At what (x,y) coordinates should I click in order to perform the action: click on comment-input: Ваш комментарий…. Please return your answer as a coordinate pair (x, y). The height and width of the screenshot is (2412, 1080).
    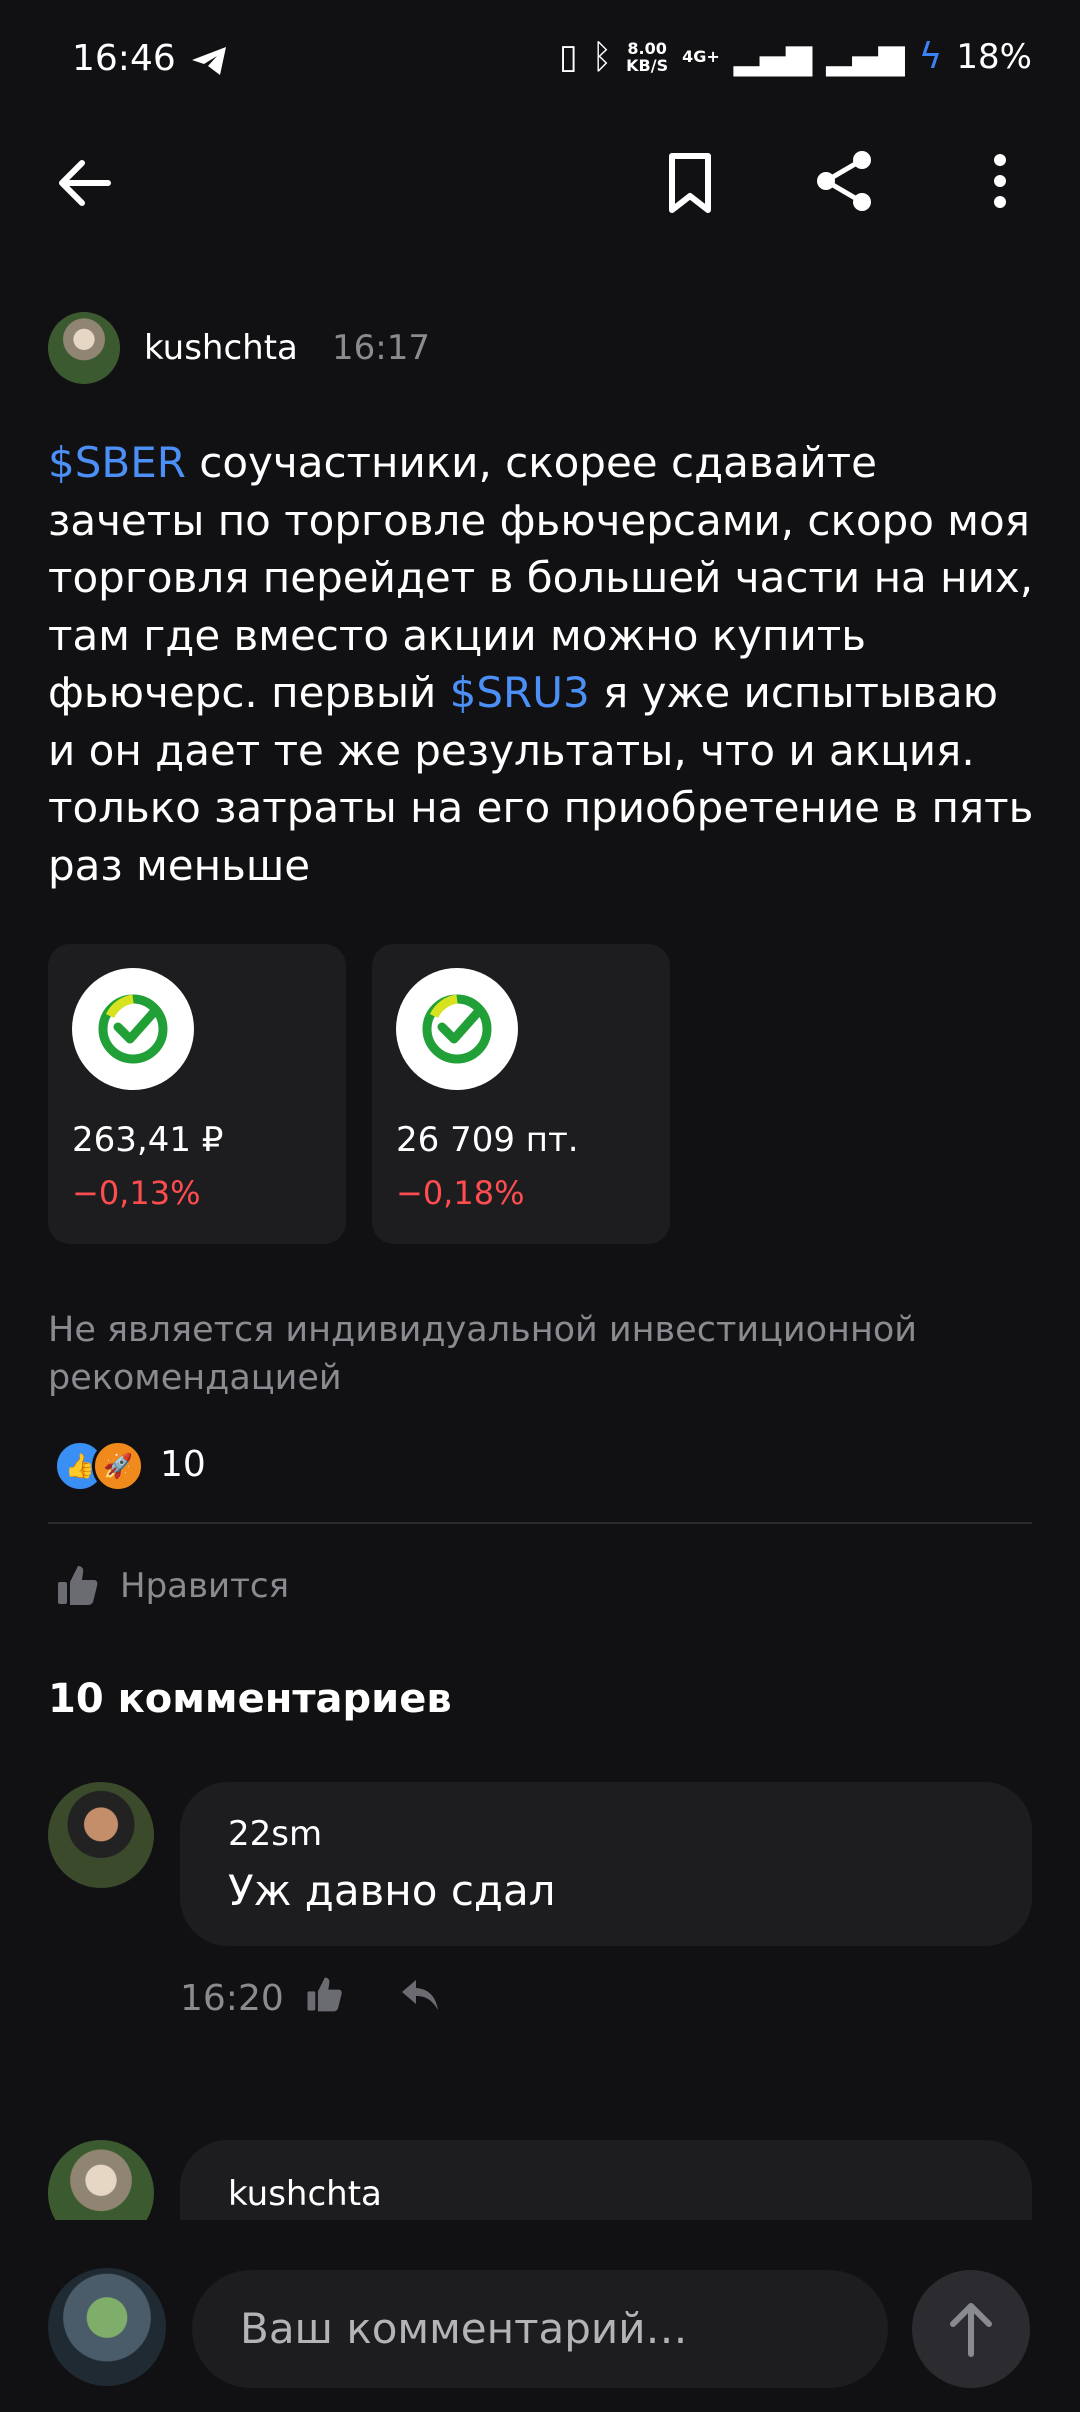
    Looking at the image, I should click on (540, 2329).